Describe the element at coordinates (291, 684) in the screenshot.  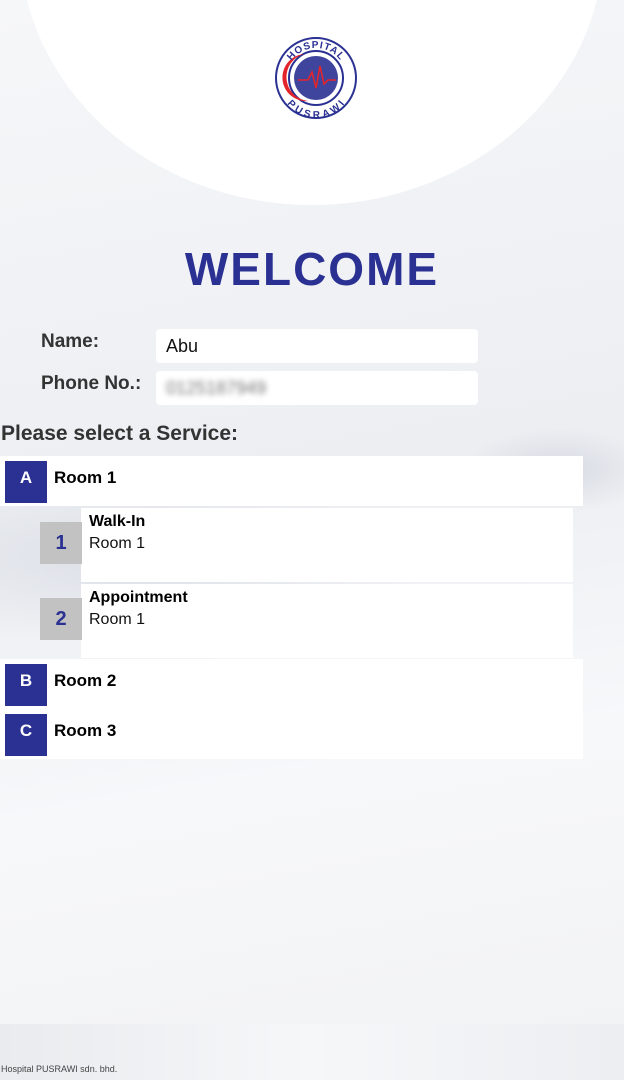
I see `room-item-b: B Room 2` at that location.